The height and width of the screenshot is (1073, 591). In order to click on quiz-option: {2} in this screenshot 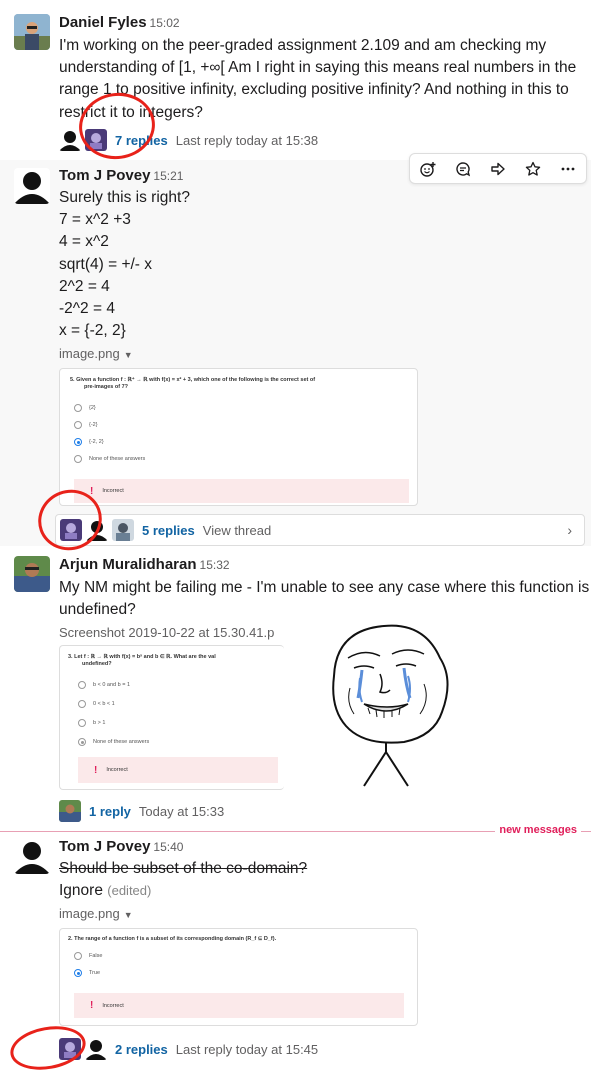, I will do `click(85, 408)`.